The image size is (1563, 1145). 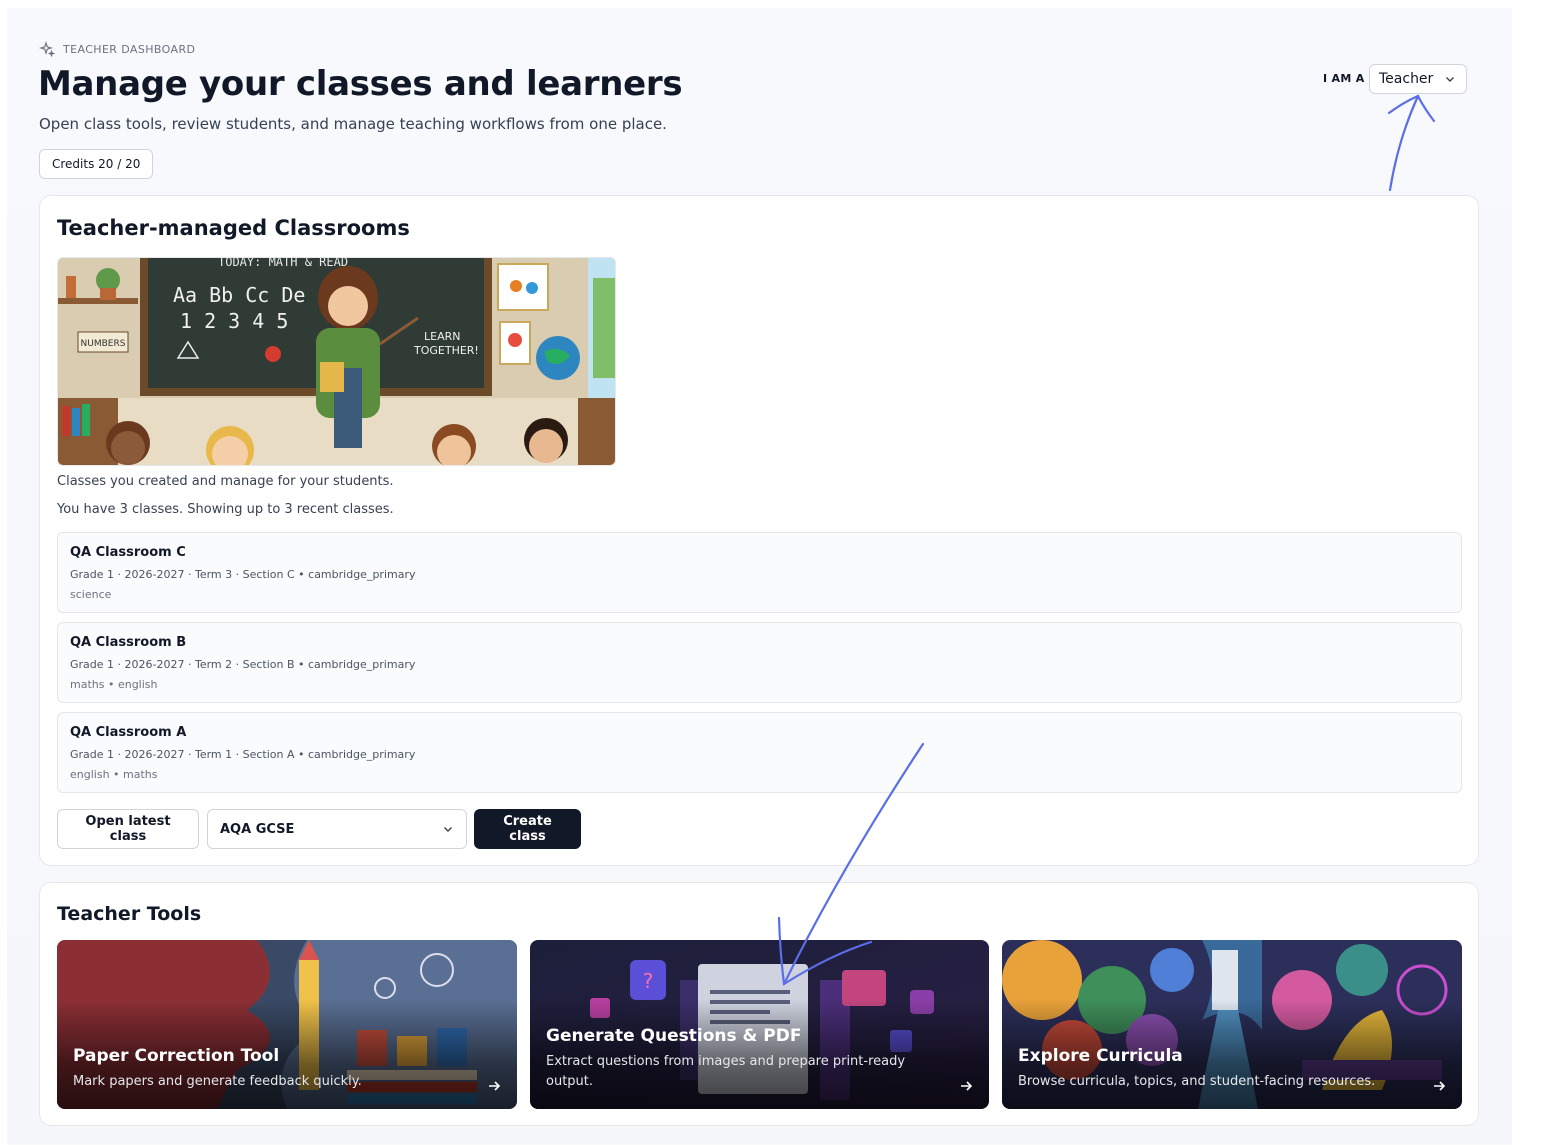 What do you see at coordinates (128, 829) in the screenshot?
I see `open-latest-class-button: Open latest class` at bounding box center [128, 829].